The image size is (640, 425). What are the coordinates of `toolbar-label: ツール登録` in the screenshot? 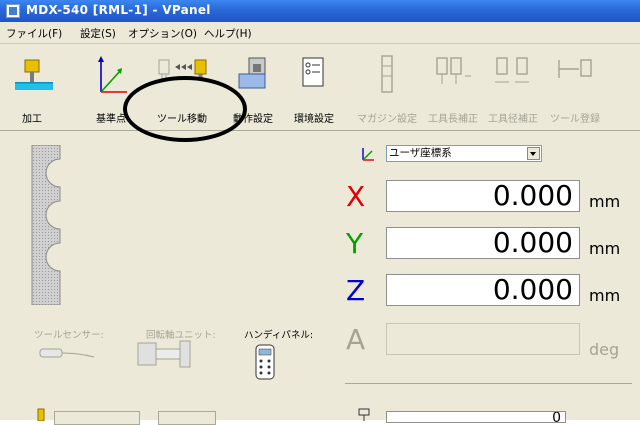 It's located at (575, 119).